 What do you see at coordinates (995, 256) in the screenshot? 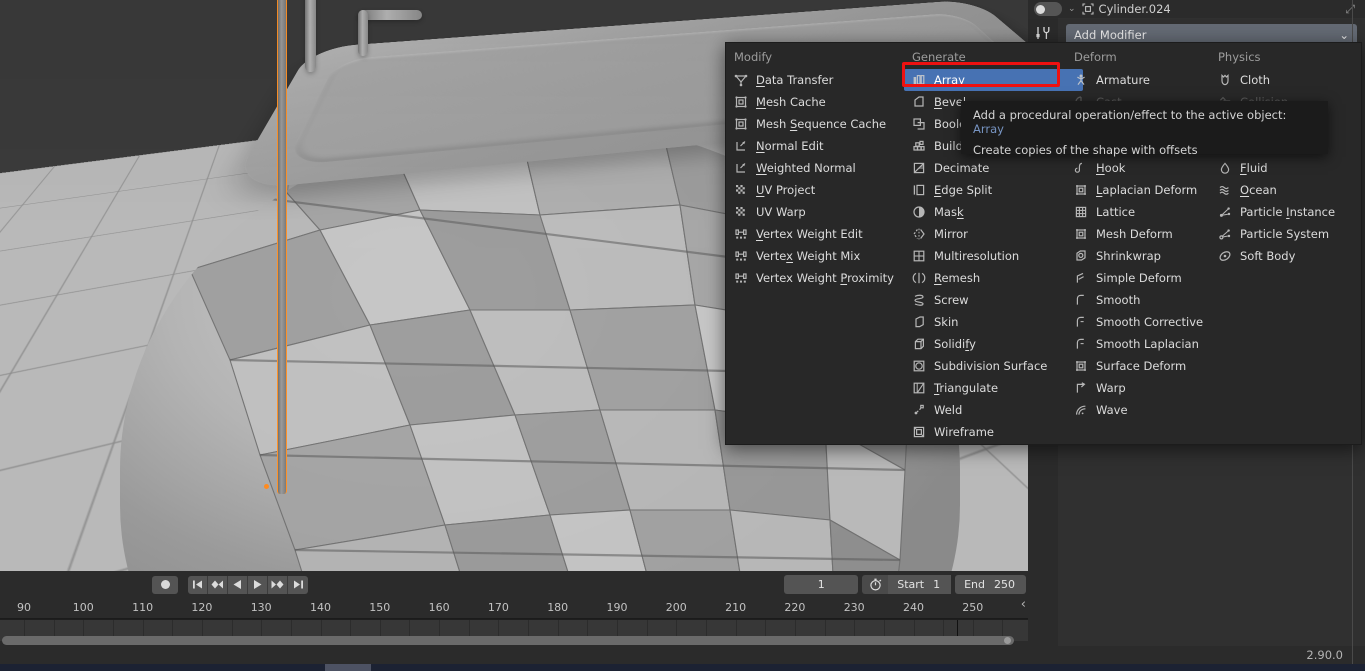
I see `menu-item-multiresolution: Multiresolution` at bounding box center [995, 256].